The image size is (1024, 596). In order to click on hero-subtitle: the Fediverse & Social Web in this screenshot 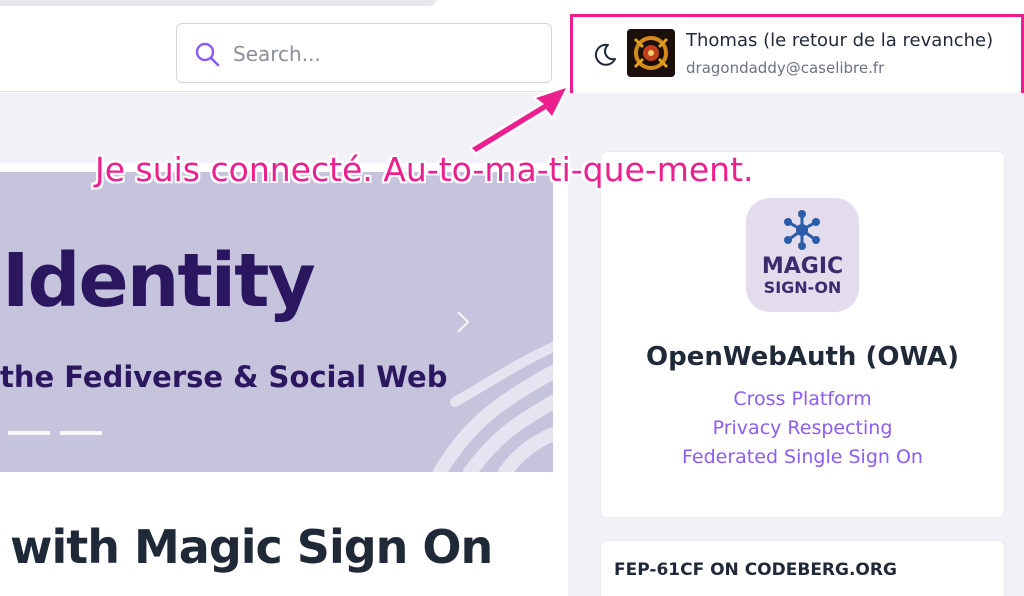, I will do `click(224, 377)`.